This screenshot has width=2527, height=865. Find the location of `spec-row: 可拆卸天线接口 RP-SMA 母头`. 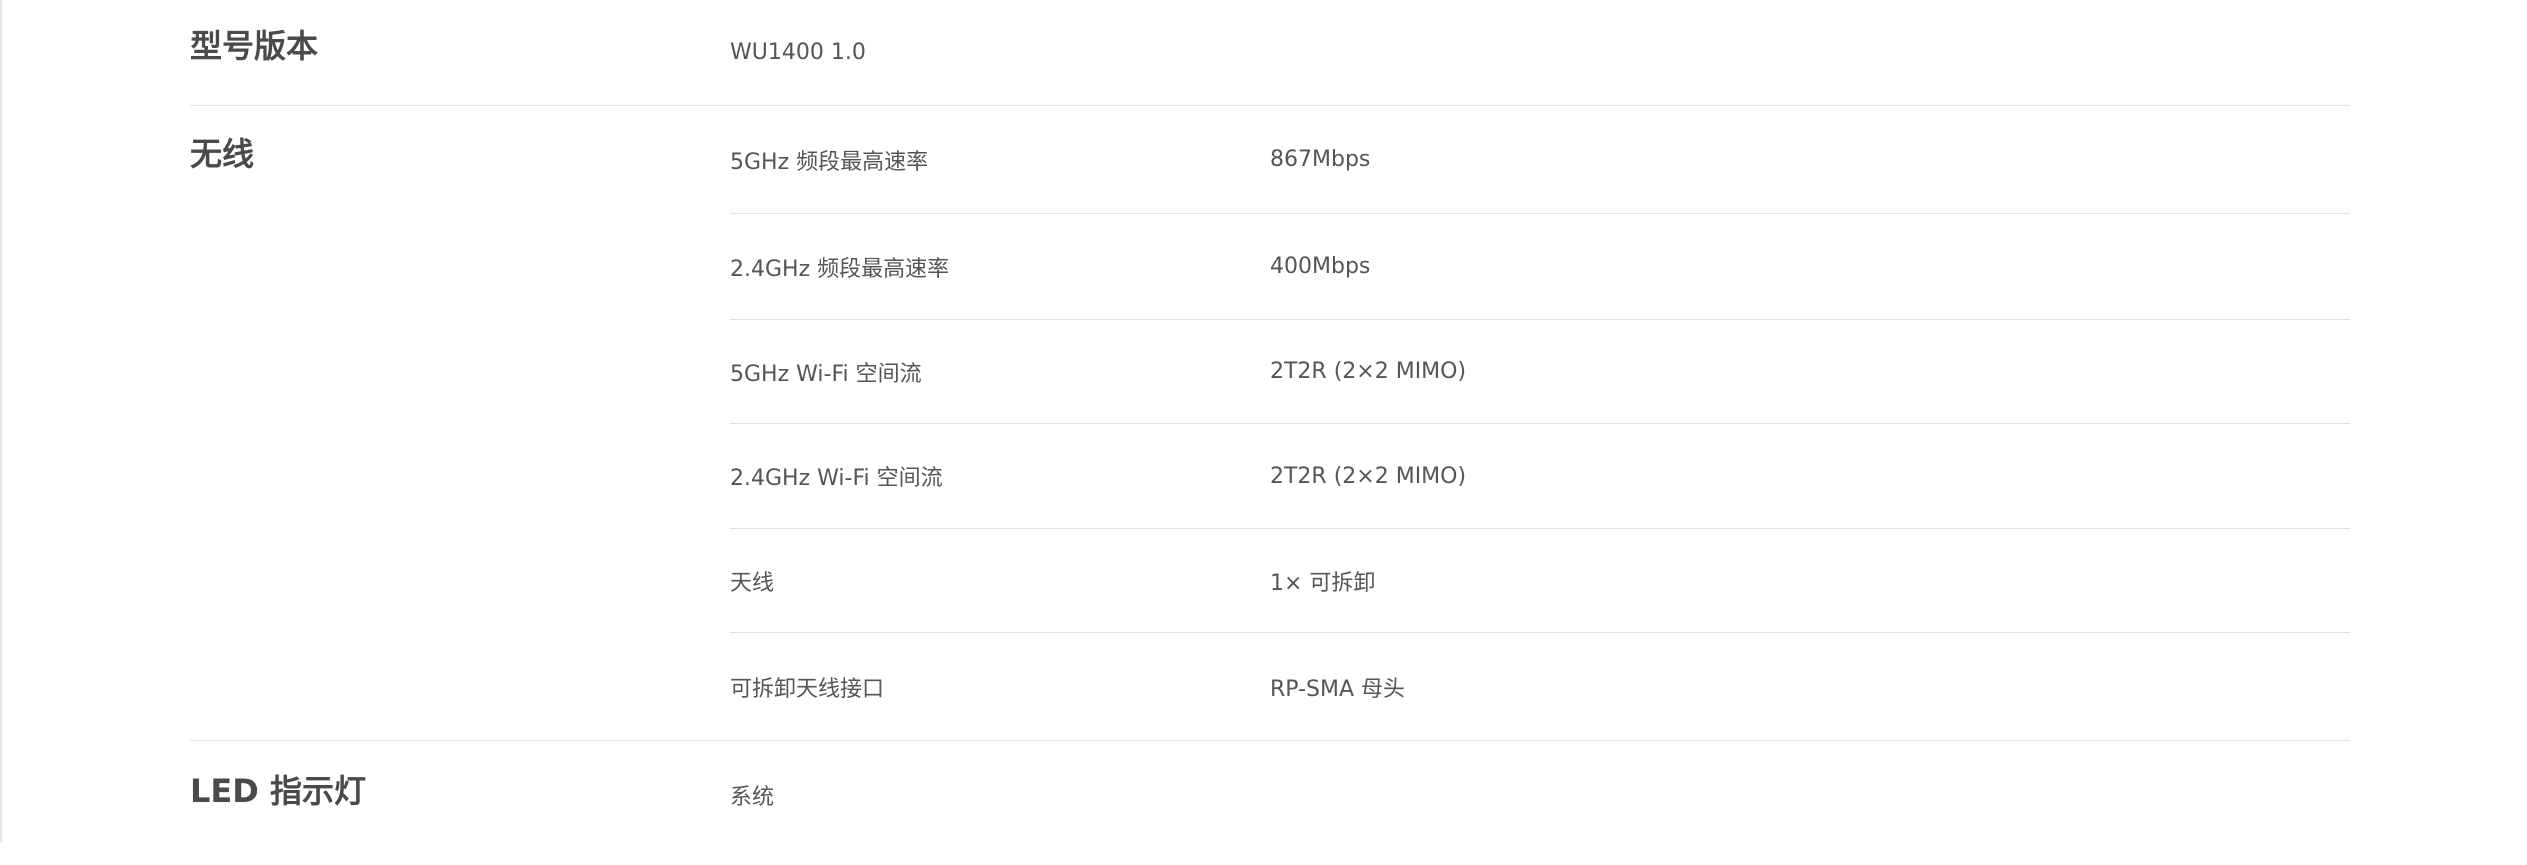

spec-row: 可拆卸天线接口 RP-SMA 母头 is located at coordinates (1540, 686).